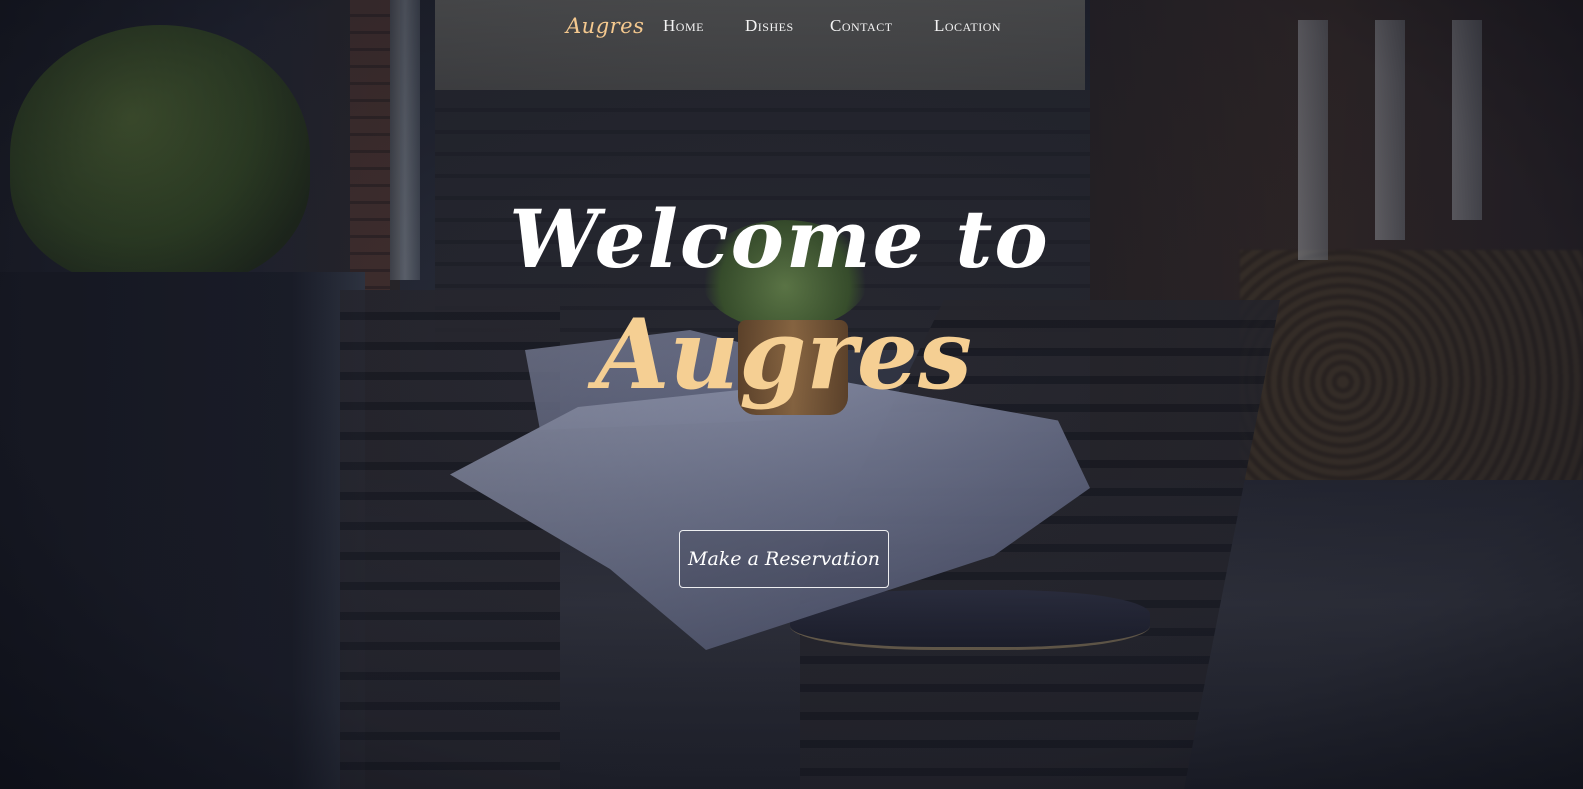 The height and width of the screenshot is (789, 1583). What do you see at coordinates (861, 26) in the screenshot?
I see `nav-link-contact: Contact` at bounding box center [861, 26].